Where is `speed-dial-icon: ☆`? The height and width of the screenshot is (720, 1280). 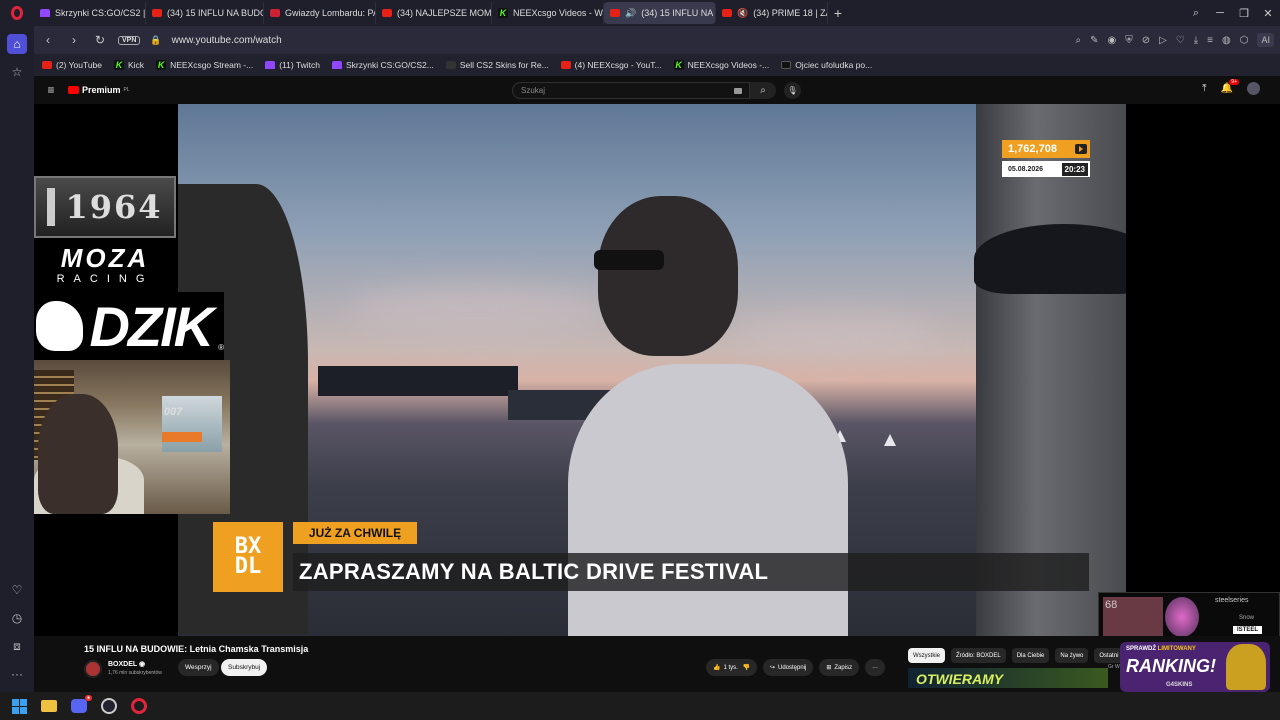 speed-dial-icon: ☆ is located at coordinates (17, 72).